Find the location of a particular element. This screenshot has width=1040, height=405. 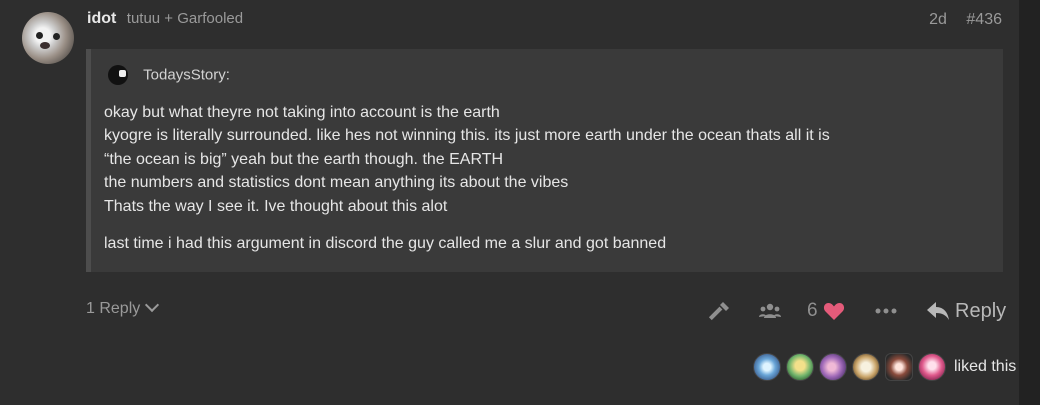

username-link: idot is located at coordinates (101, 18).